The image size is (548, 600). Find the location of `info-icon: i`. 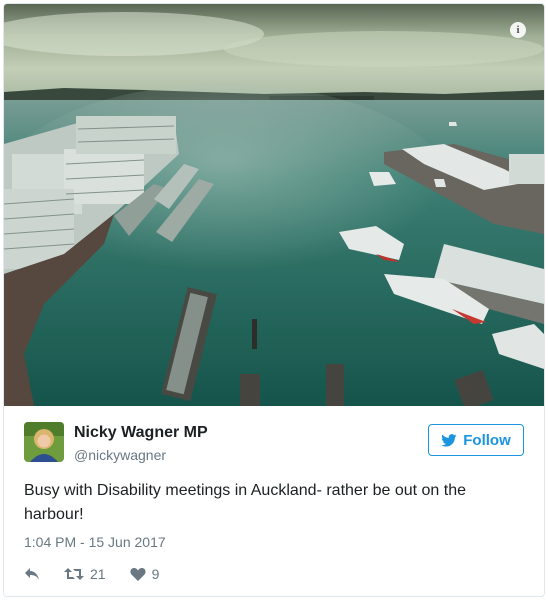

info-icon: i is located at coordinates (518, 30).